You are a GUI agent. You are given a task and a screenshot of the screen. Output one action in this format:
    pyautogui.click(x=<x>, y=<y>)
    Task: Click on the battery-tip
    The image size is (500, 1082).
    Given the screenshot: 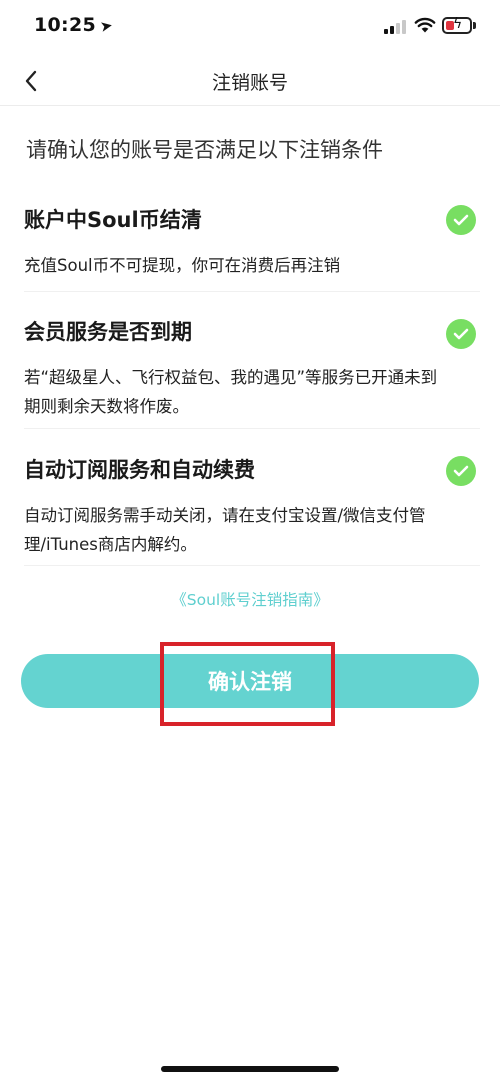 What is the action you would take?
    pyautogui.click(x=474, y=25)
    